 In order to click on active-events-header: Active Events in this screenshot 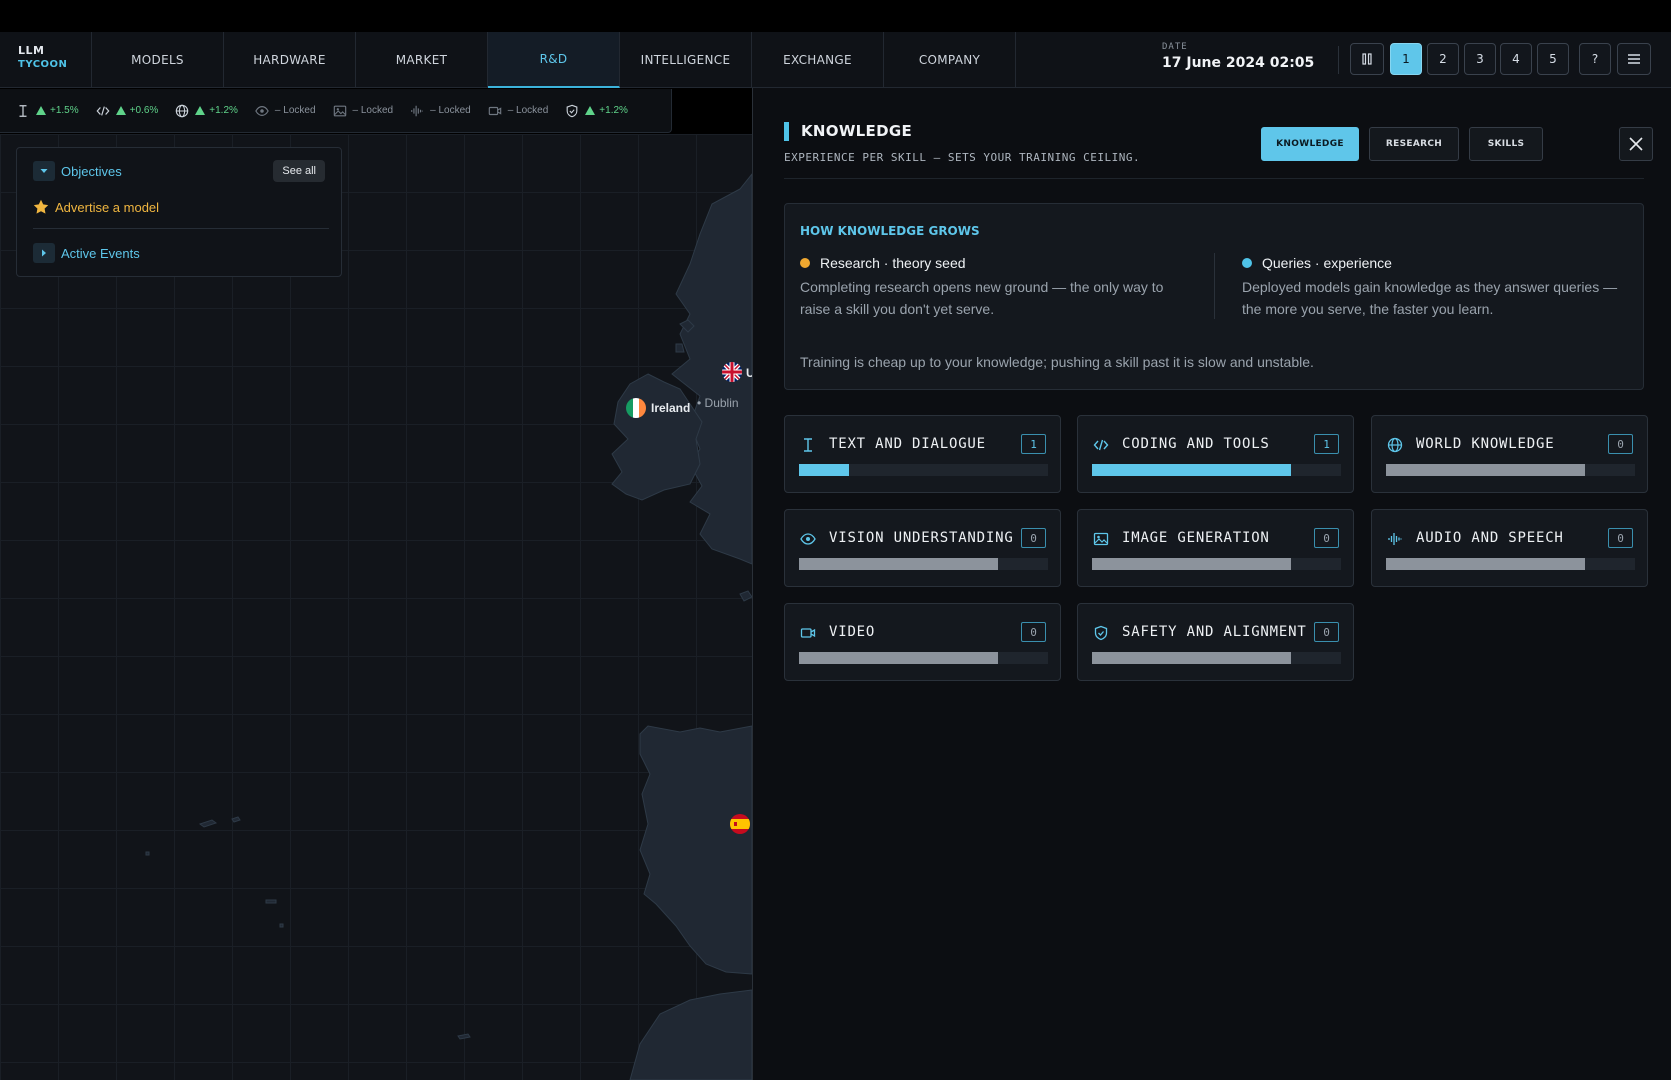, I will do `click(179, 246)`.